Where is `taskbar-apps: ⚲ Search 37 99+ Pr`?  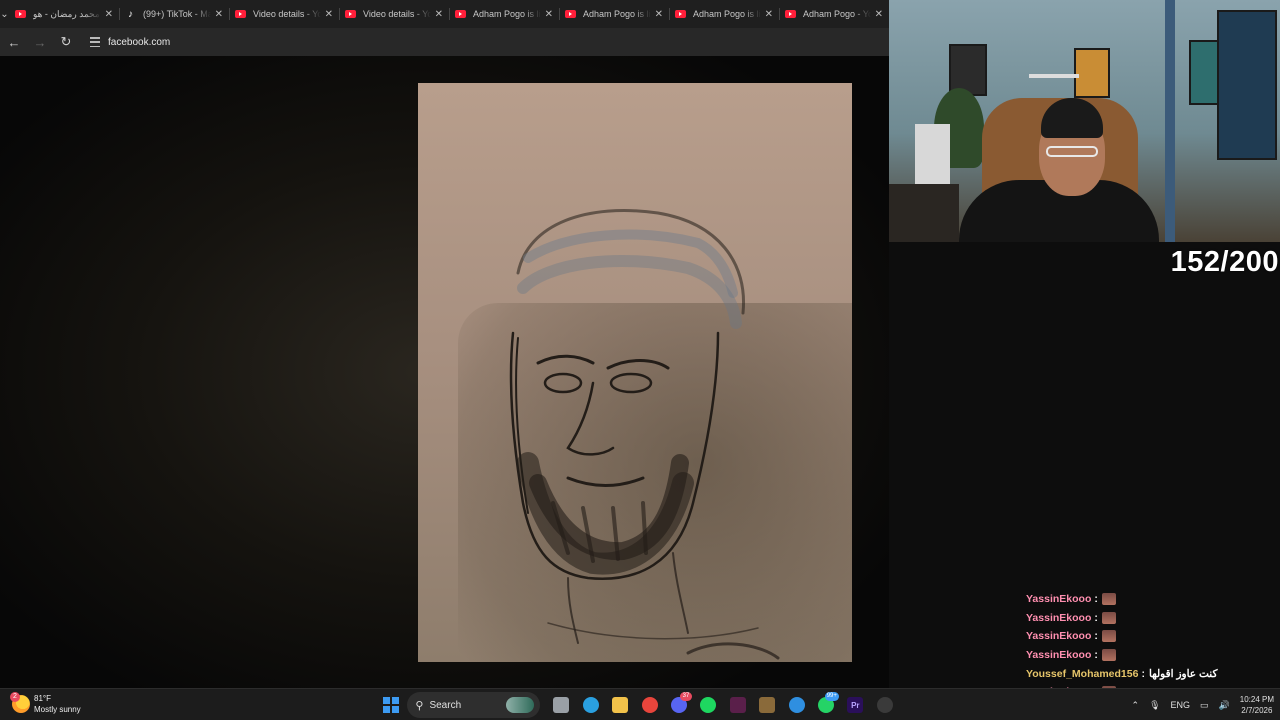
taskbar-apps: ⚲ Search 37 99+ Pr is located at coordinates (639, 705).